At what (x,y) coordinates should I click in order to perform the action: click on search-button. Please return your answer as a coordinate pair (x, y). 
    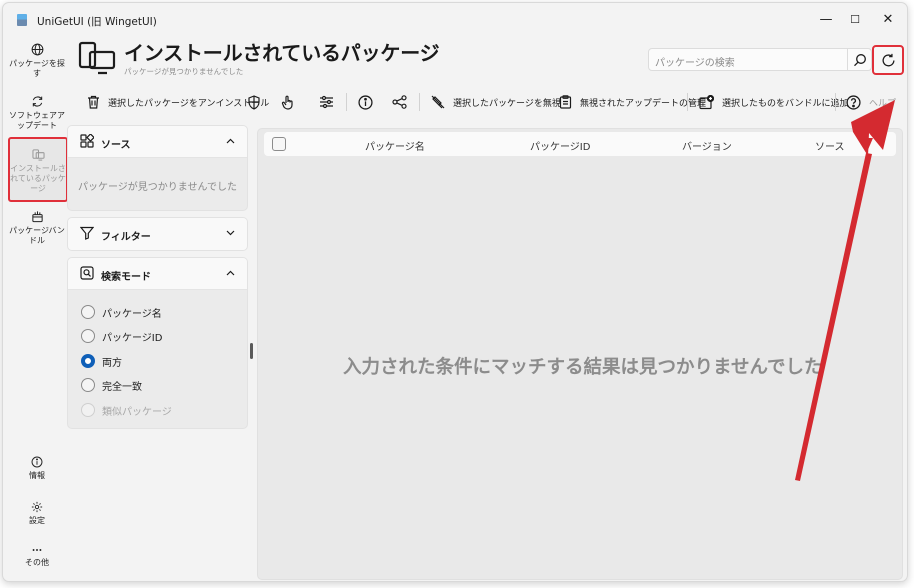
    Looking at the image, I should click on (860, 59).